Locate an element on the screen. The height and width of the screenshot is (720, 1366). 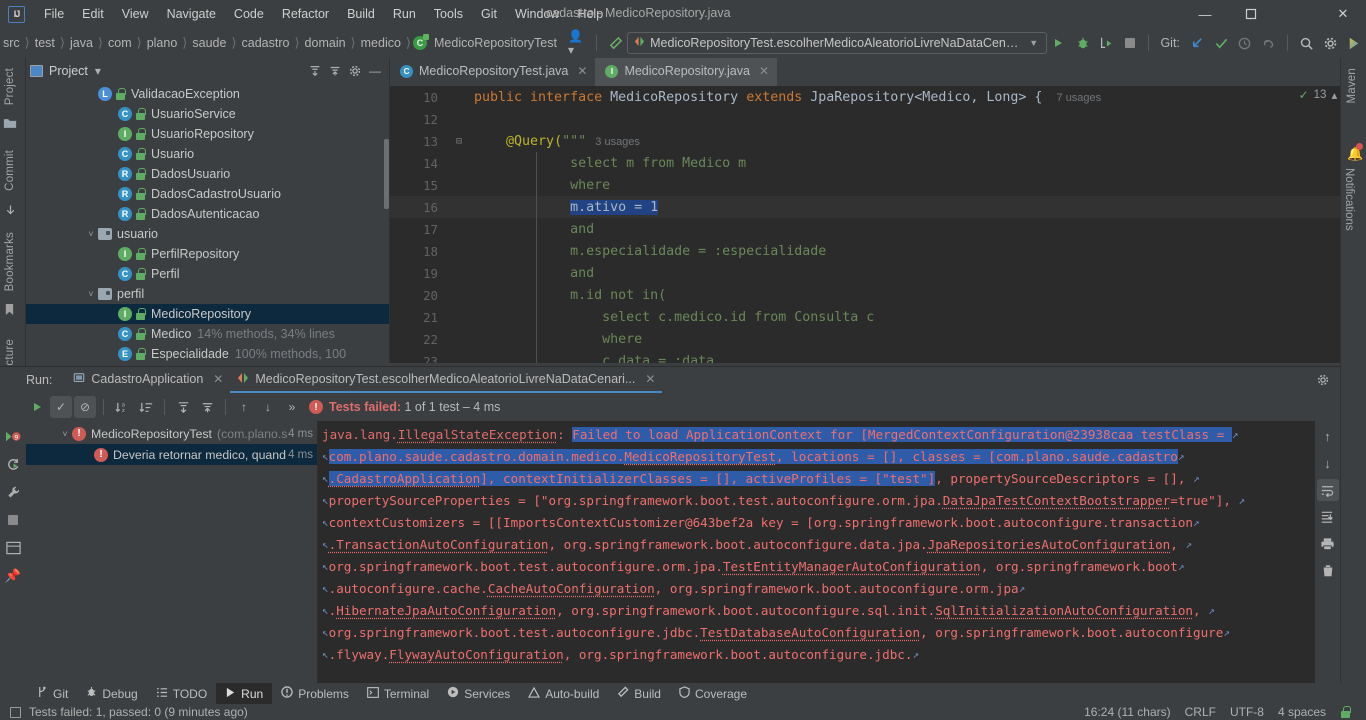
scroll-down-icon: ↓ is located at coordinates (1328, 463).